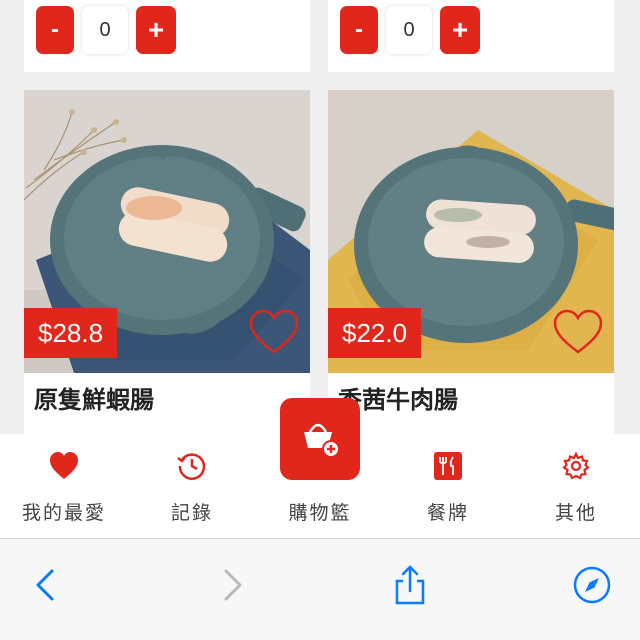 The height and width of the screenshot is (640, 640). I want to click on tab-menu: 餐牌, so click(448, 486).